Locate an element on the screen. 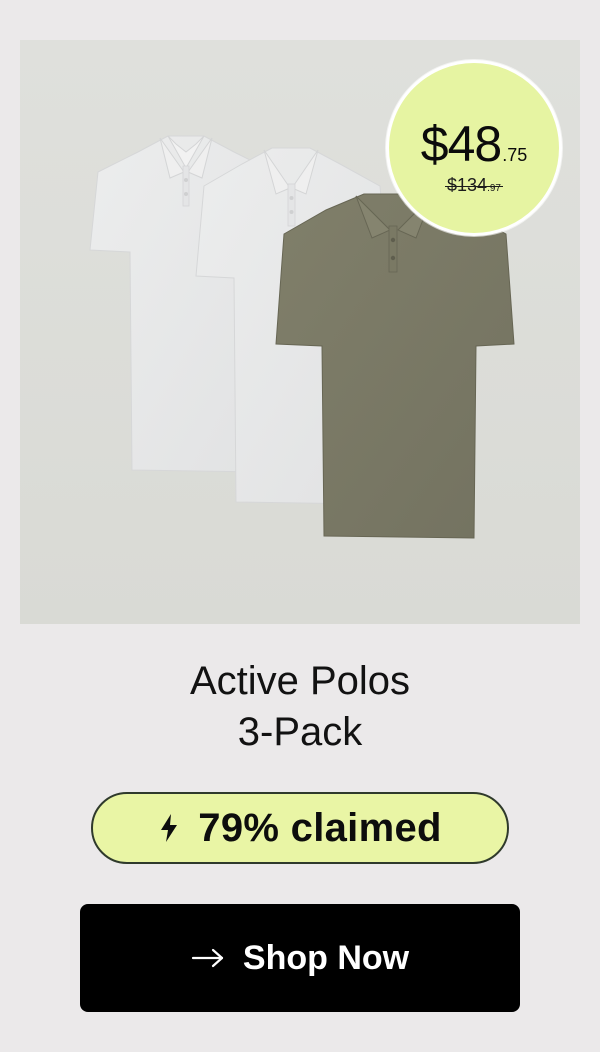 This screenshot has height=1052, width=600. shop-now-label: Shop Now is located at coordinates (326, 957).